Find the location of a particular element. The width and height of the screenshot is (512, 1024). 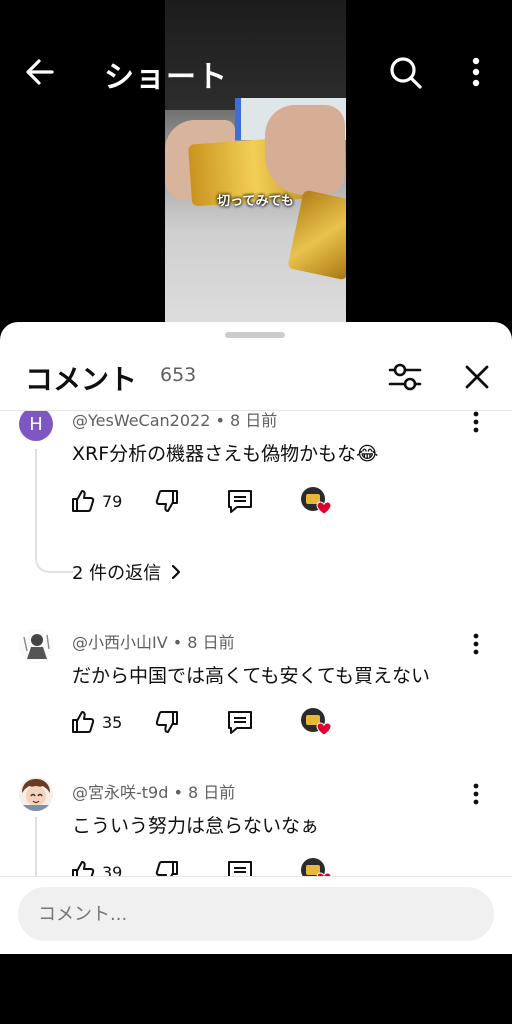

avatar: H is located at coordinates (36, 426).